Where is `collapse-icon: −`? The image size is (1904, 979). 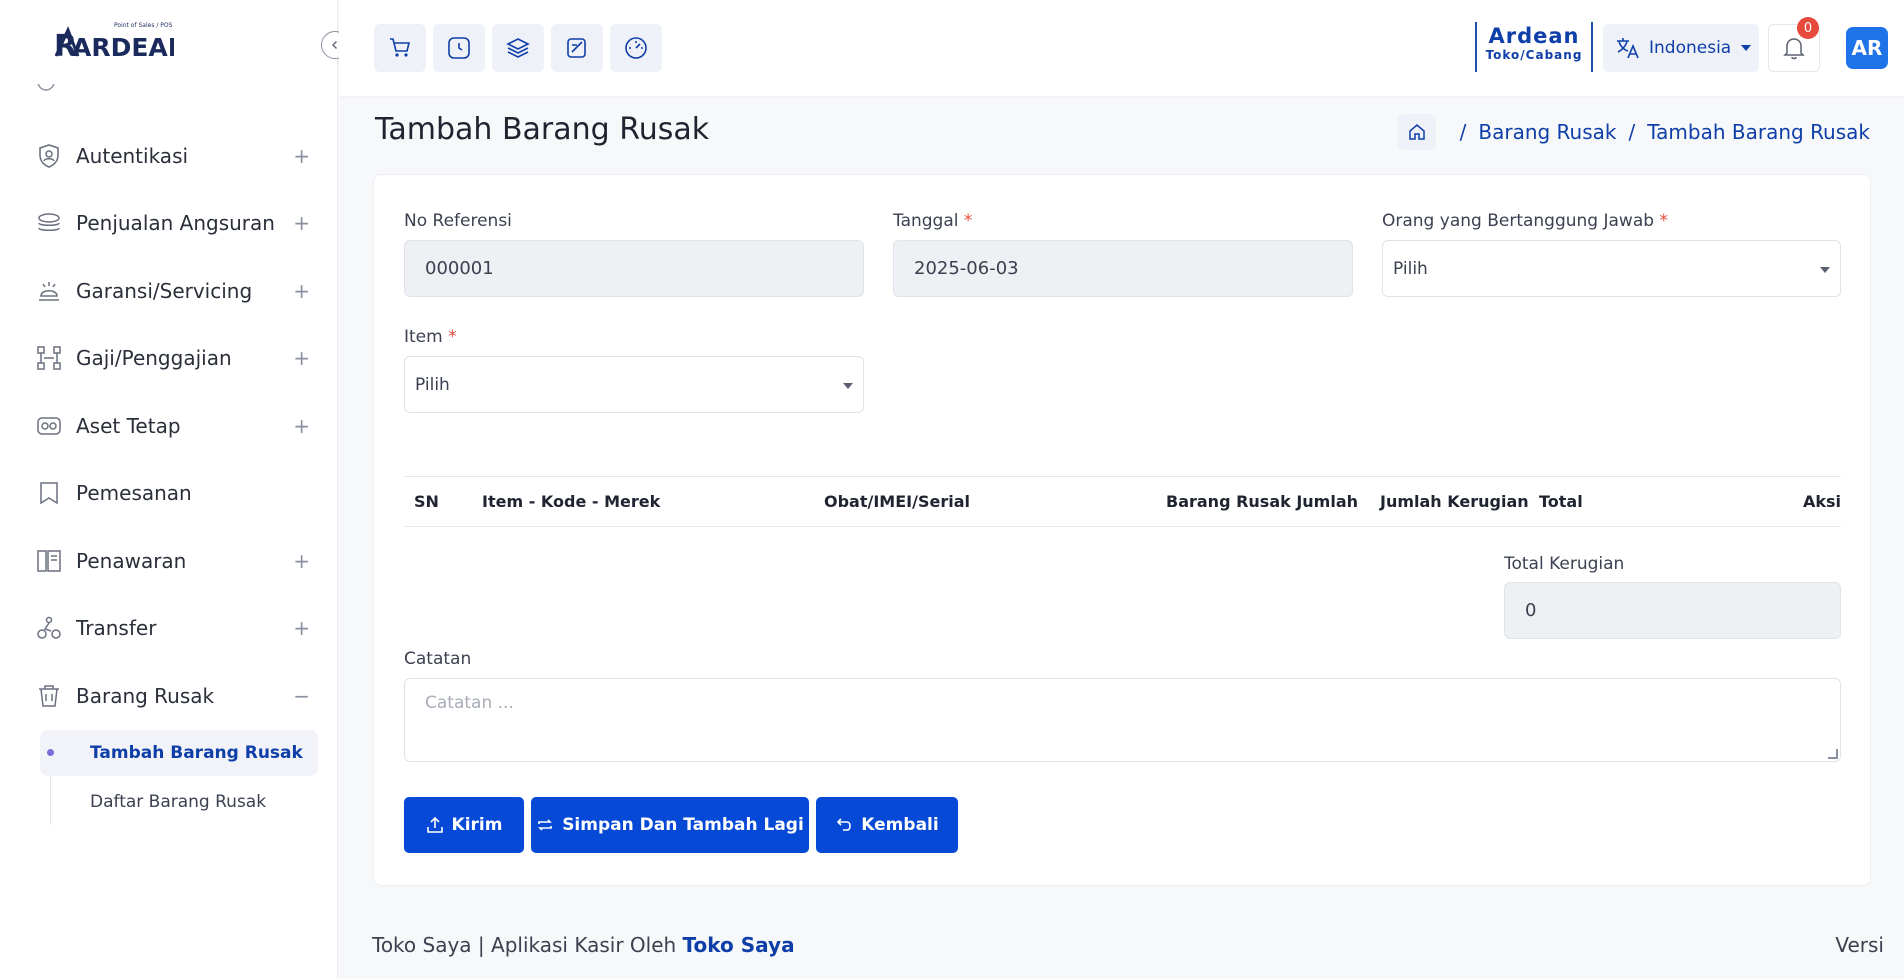 collapse-icon: − is located at coordinates (301, 695).